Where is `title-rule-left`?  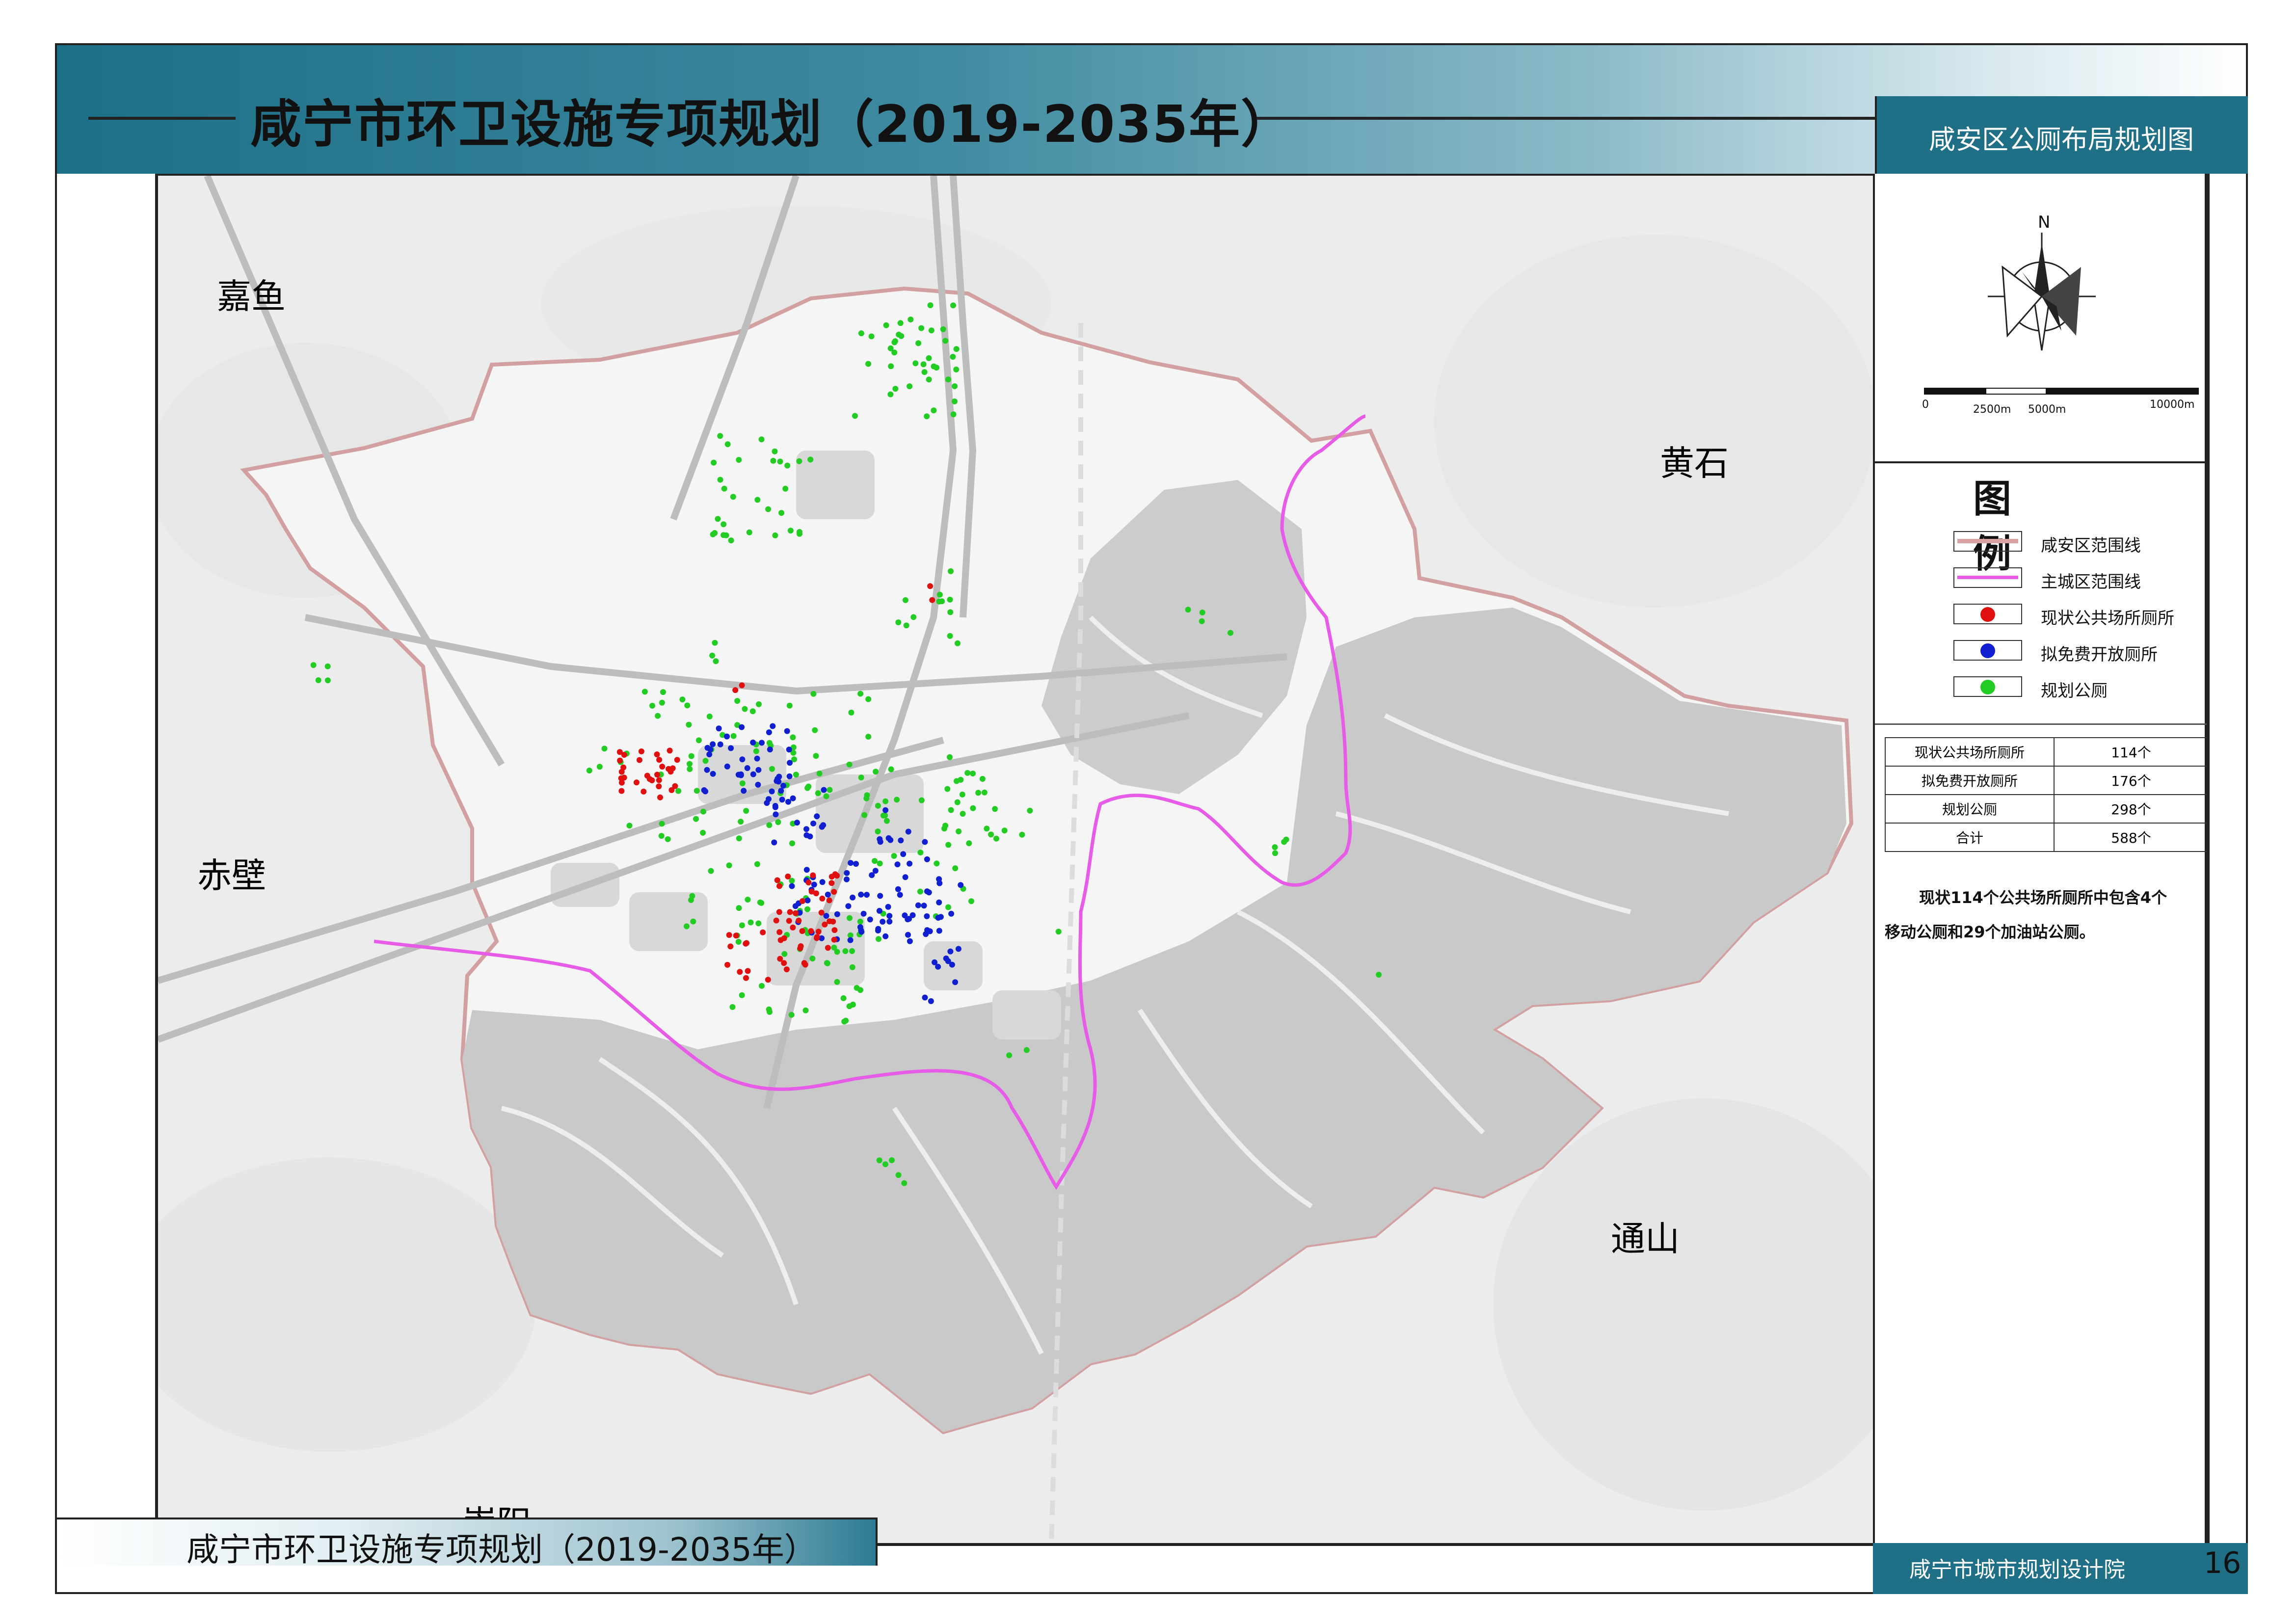 title-rule-left is located at coordinates (162, 118).